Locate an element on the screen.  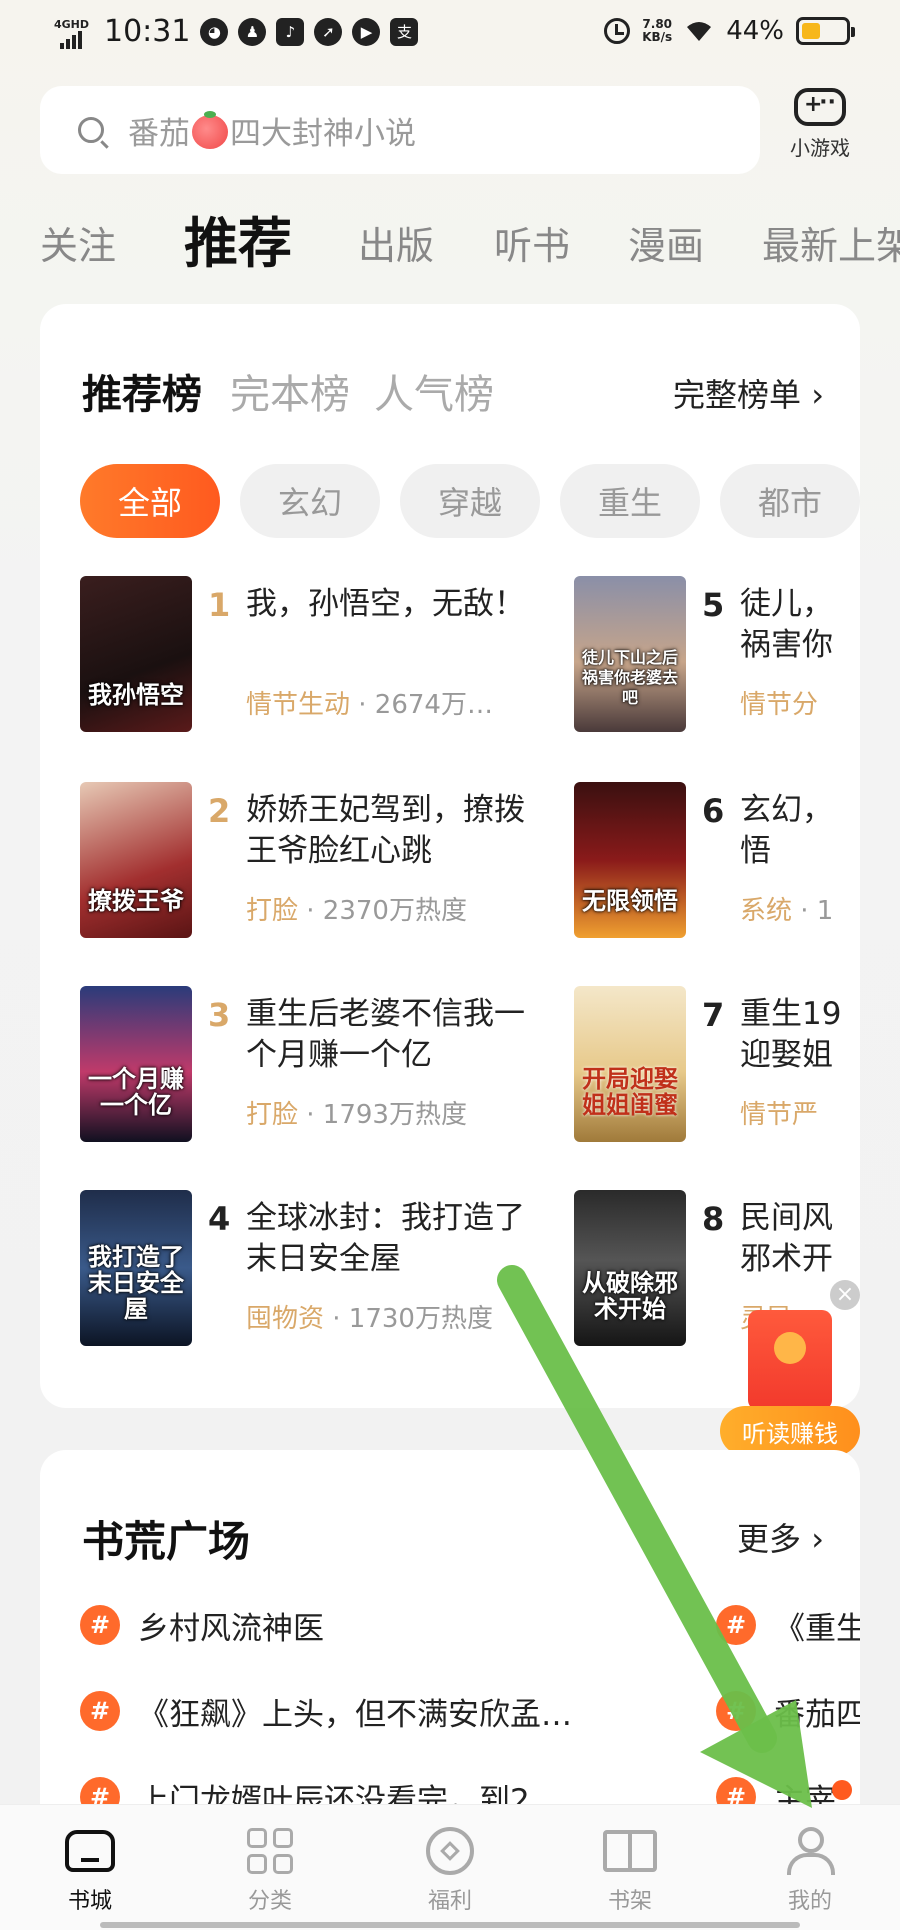
nav-label: 分类 is located at coordinates (269, 1901).